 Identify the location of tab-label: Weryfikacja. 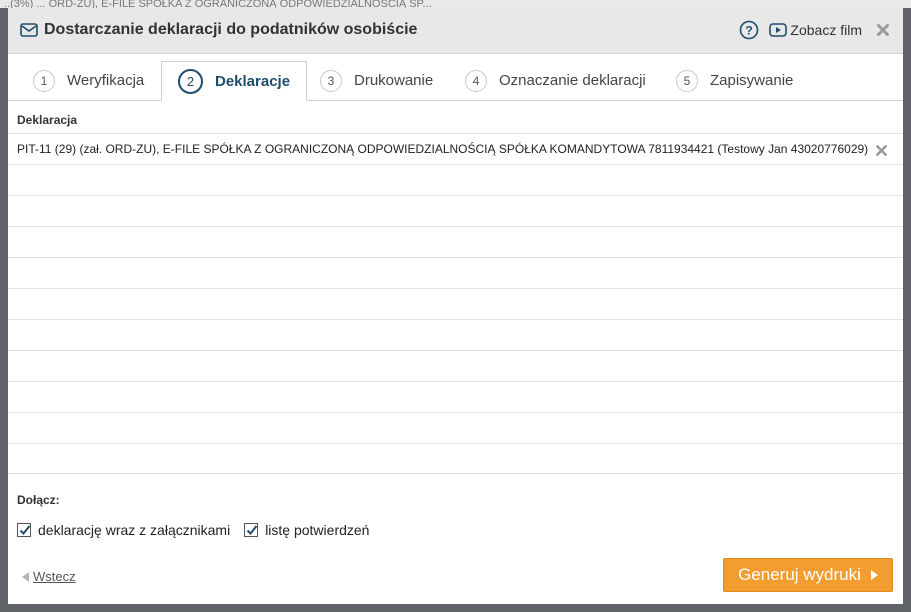
(106, 80).